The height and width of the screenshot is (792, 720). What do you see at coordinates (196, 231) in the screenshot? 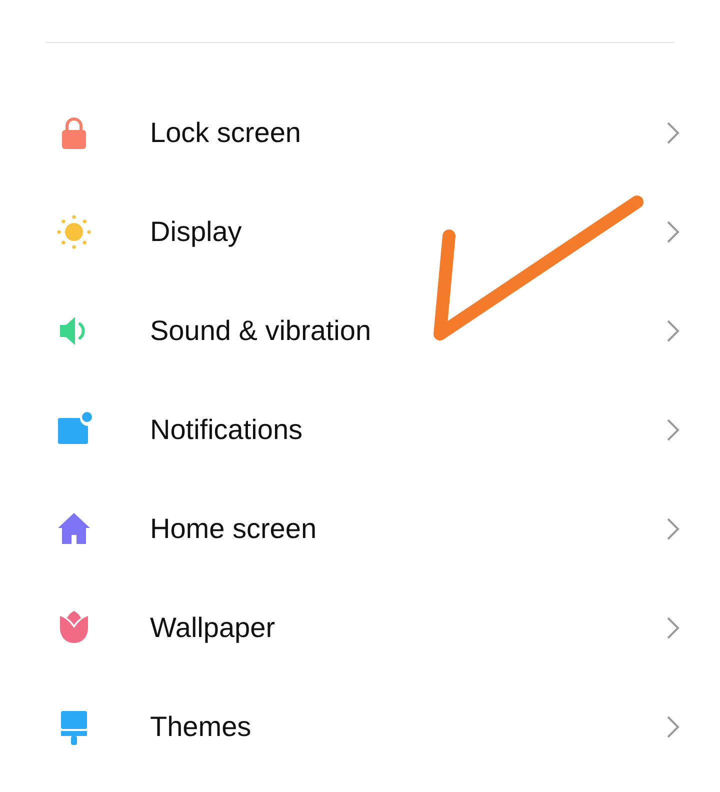
I see `item-label: Display` at bounding box center [196, 231].